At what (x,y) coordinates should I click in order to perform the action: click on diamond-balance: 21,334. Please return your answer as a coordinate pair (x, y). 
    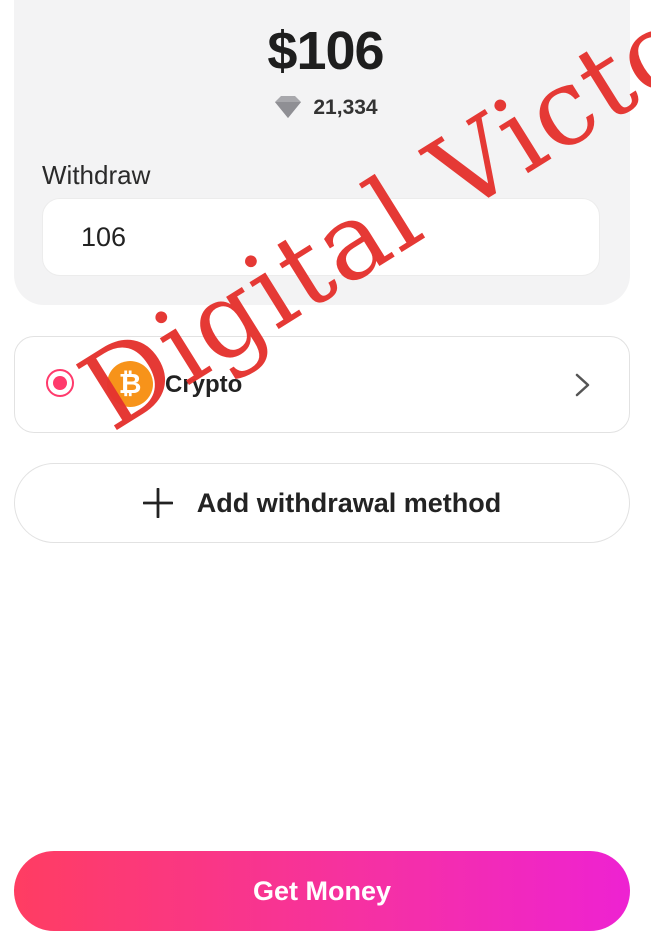
    Looking at the image, I should click on (325, 108).